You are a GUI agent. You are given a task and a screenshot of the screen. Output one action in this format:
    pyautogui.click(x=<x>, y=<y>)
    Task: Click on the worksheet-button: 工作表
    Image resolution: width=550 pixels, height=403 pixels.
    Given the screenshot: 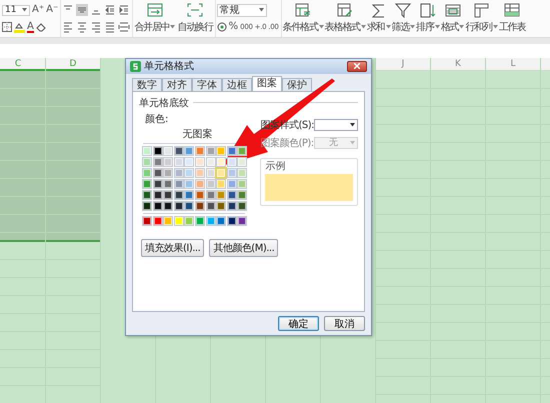 What is the action you would take?
    pyautogui.click(x=512, y=18)
    